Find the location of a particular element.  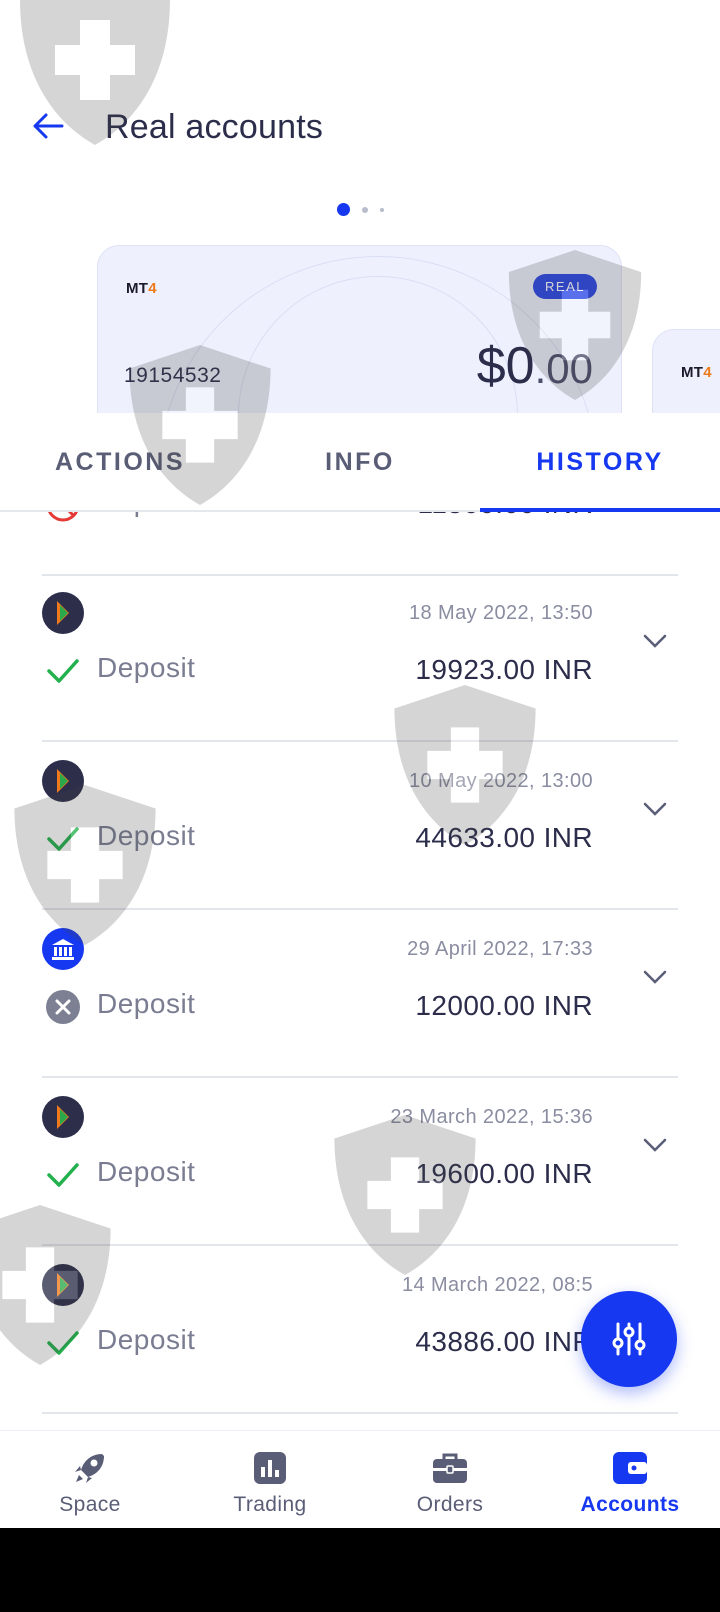

nav-label: Accounts is located at coordinates (630, 1504).